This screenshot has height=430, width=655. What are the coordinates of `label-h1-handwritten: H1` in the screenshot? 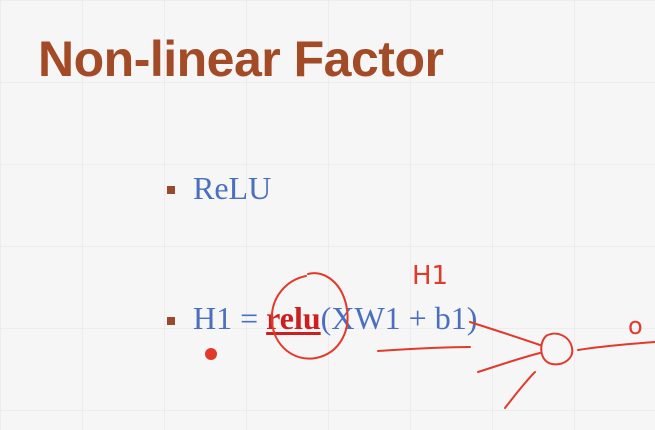 It's located at (430, 276).